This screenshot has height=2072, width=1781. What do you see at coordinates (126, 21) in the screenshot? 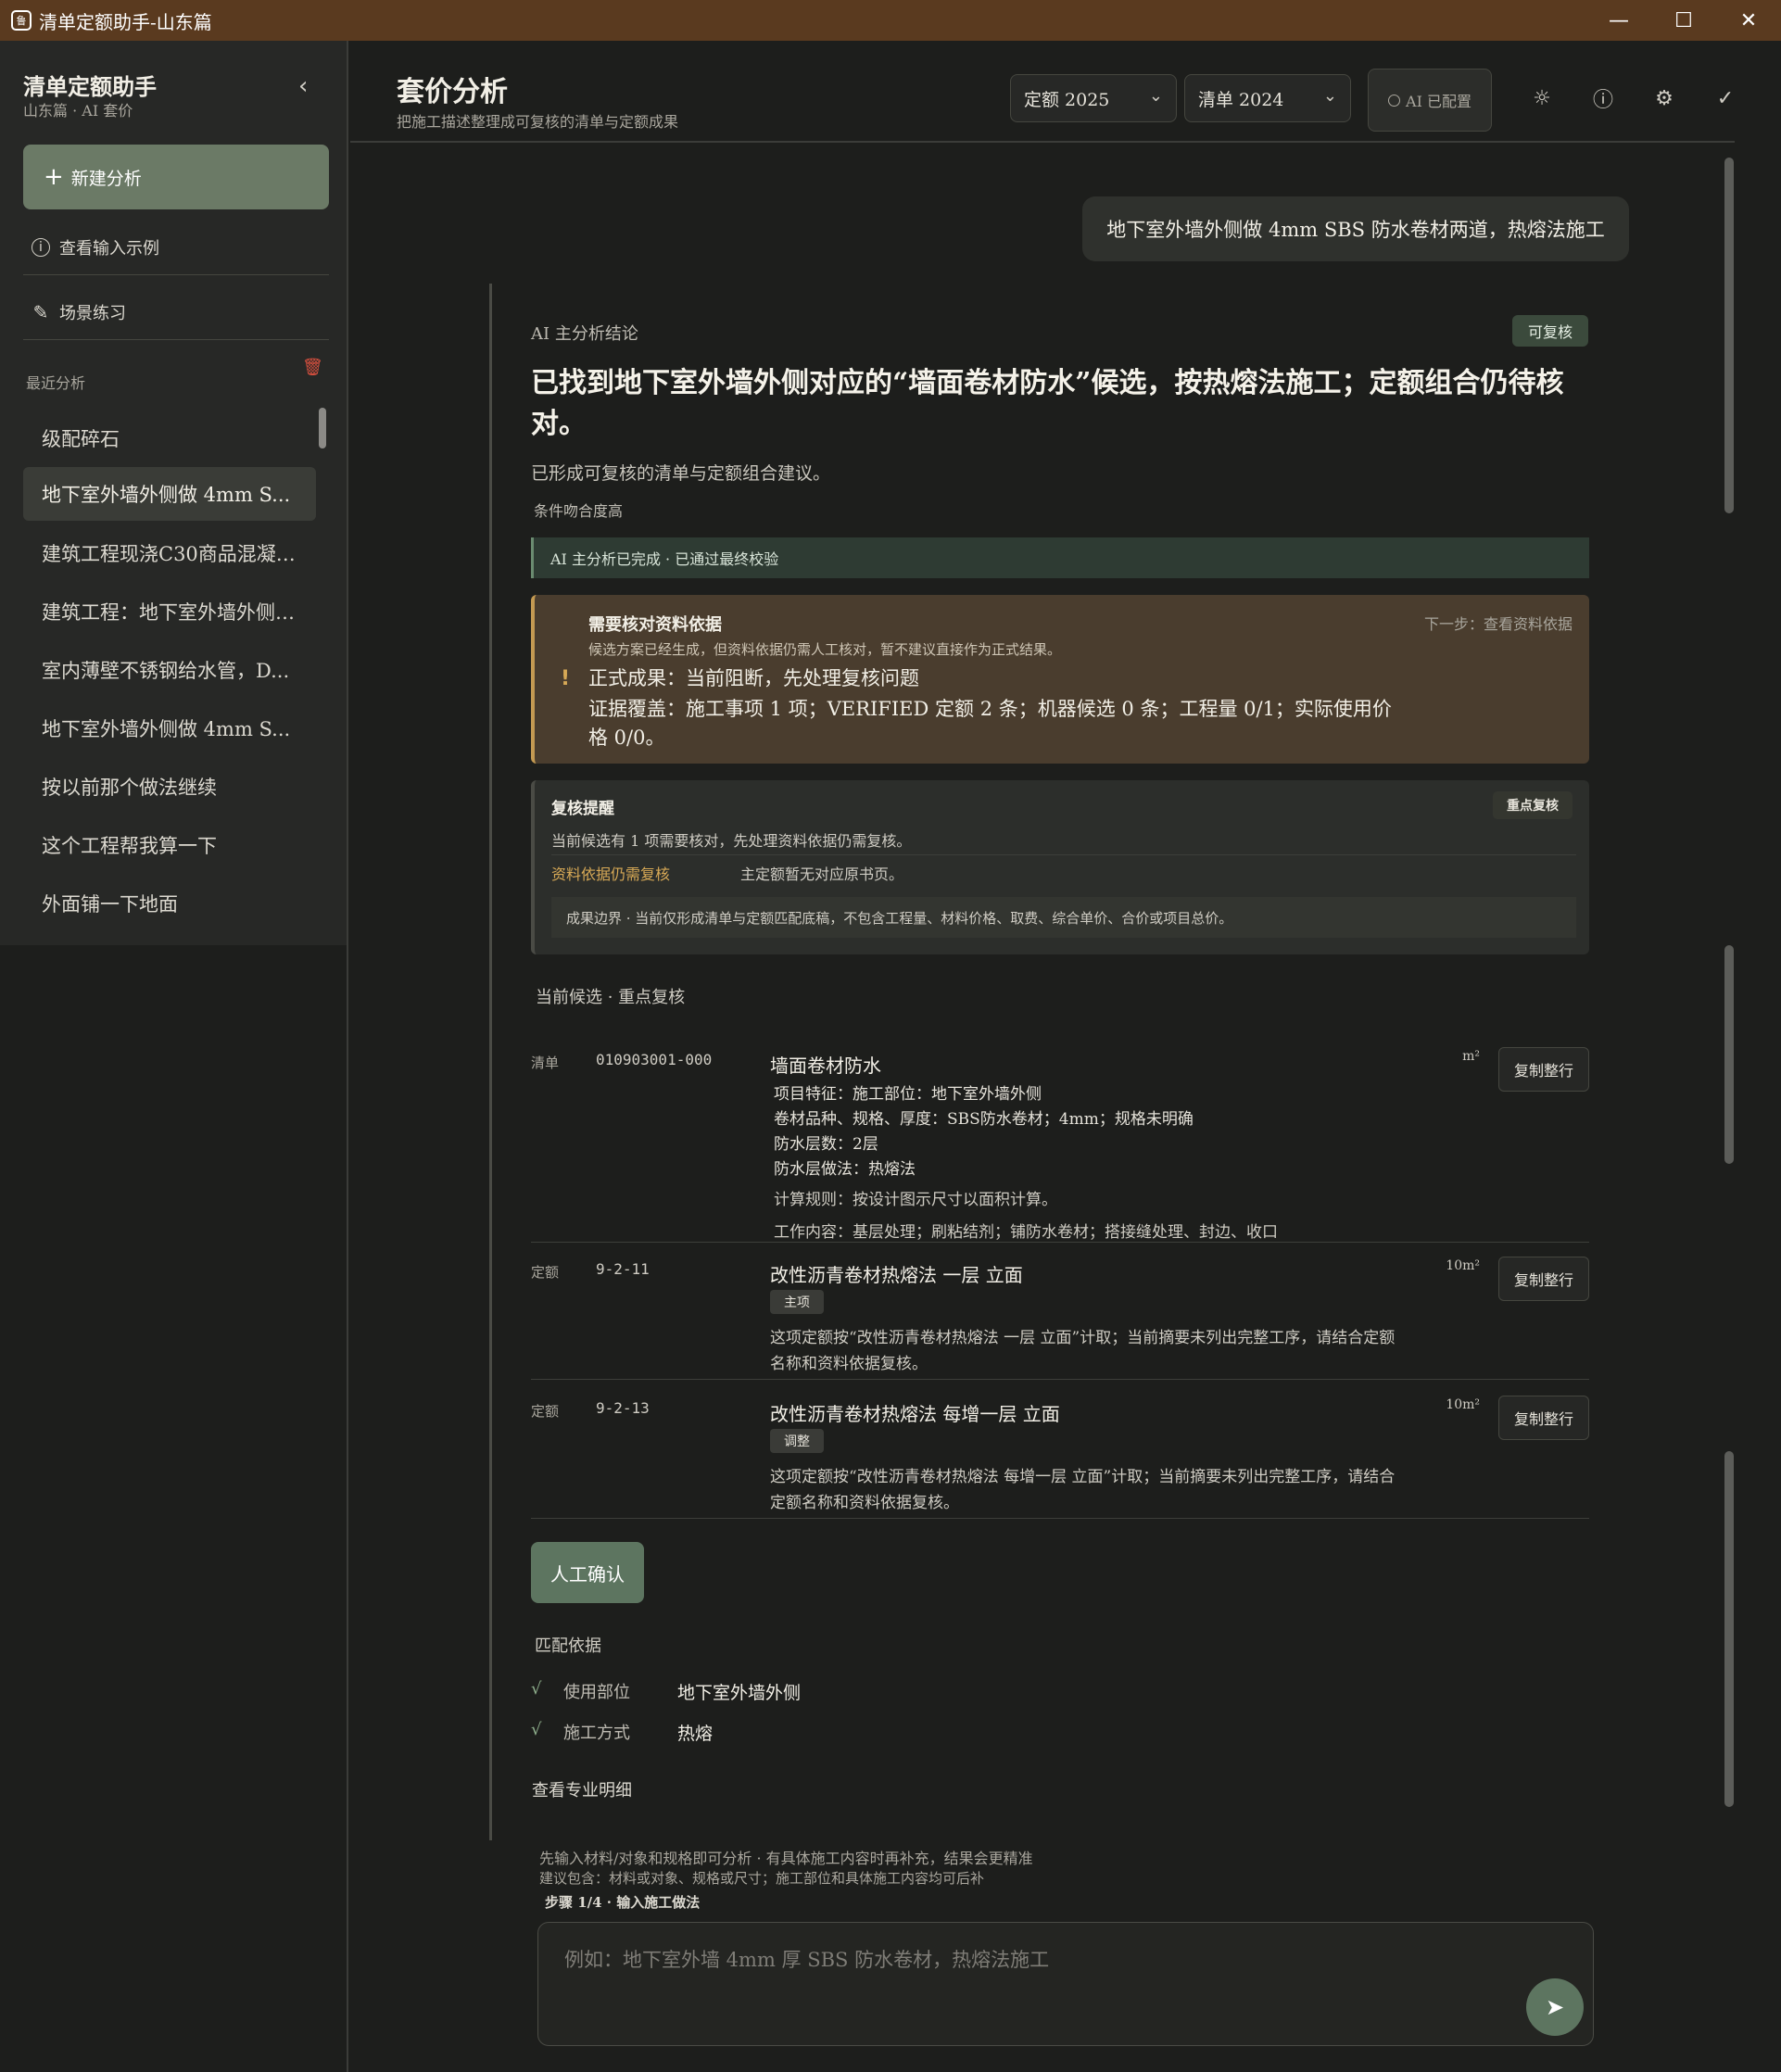
I see `window-title: 清单定额助手-山东篇` at bounding box center [126, 21].